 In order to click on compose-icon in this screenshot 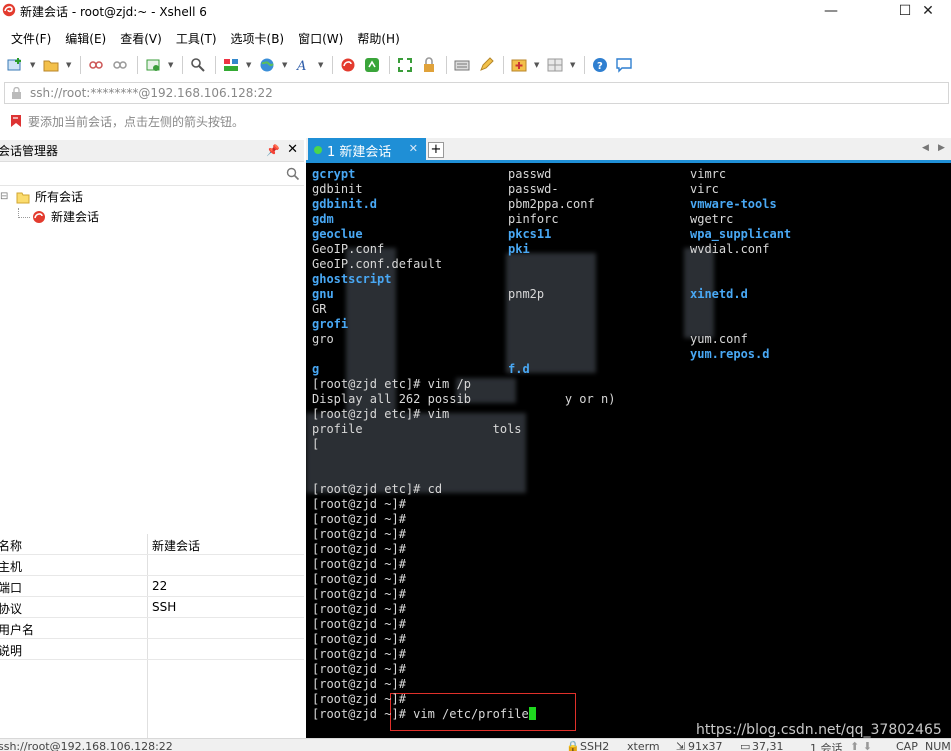, I will do `click(486, 65)`.